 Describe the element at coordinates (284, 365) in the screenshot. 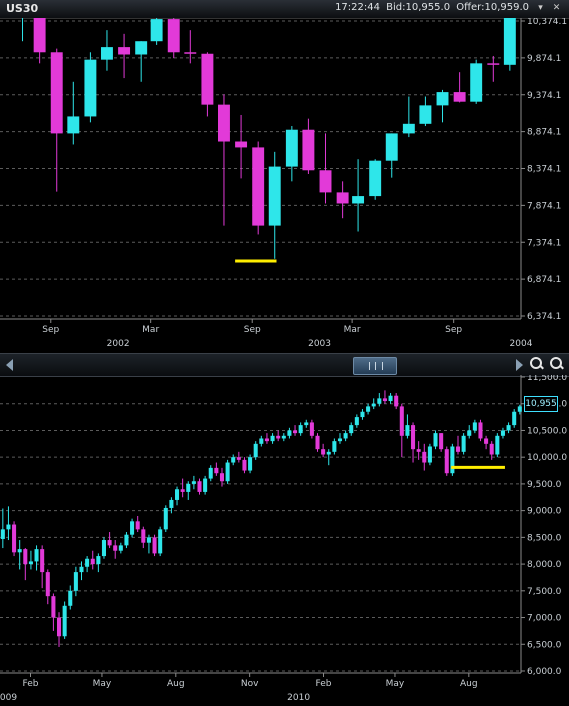

I see `time-scrollbar` at that location.